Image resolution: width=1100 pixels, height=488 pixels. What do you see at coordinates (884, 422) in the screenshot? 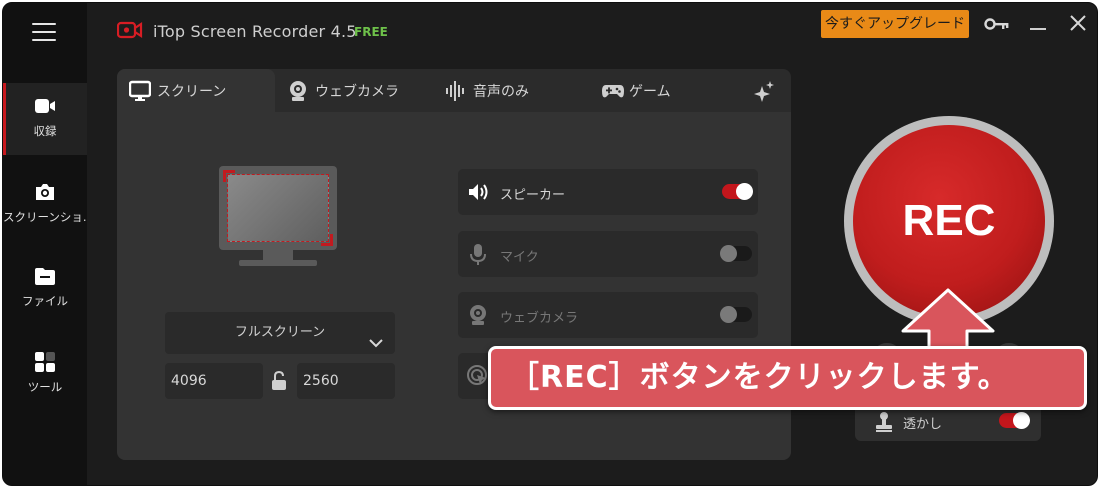
I see `stamp-icon` at bounding box center [884, 422].